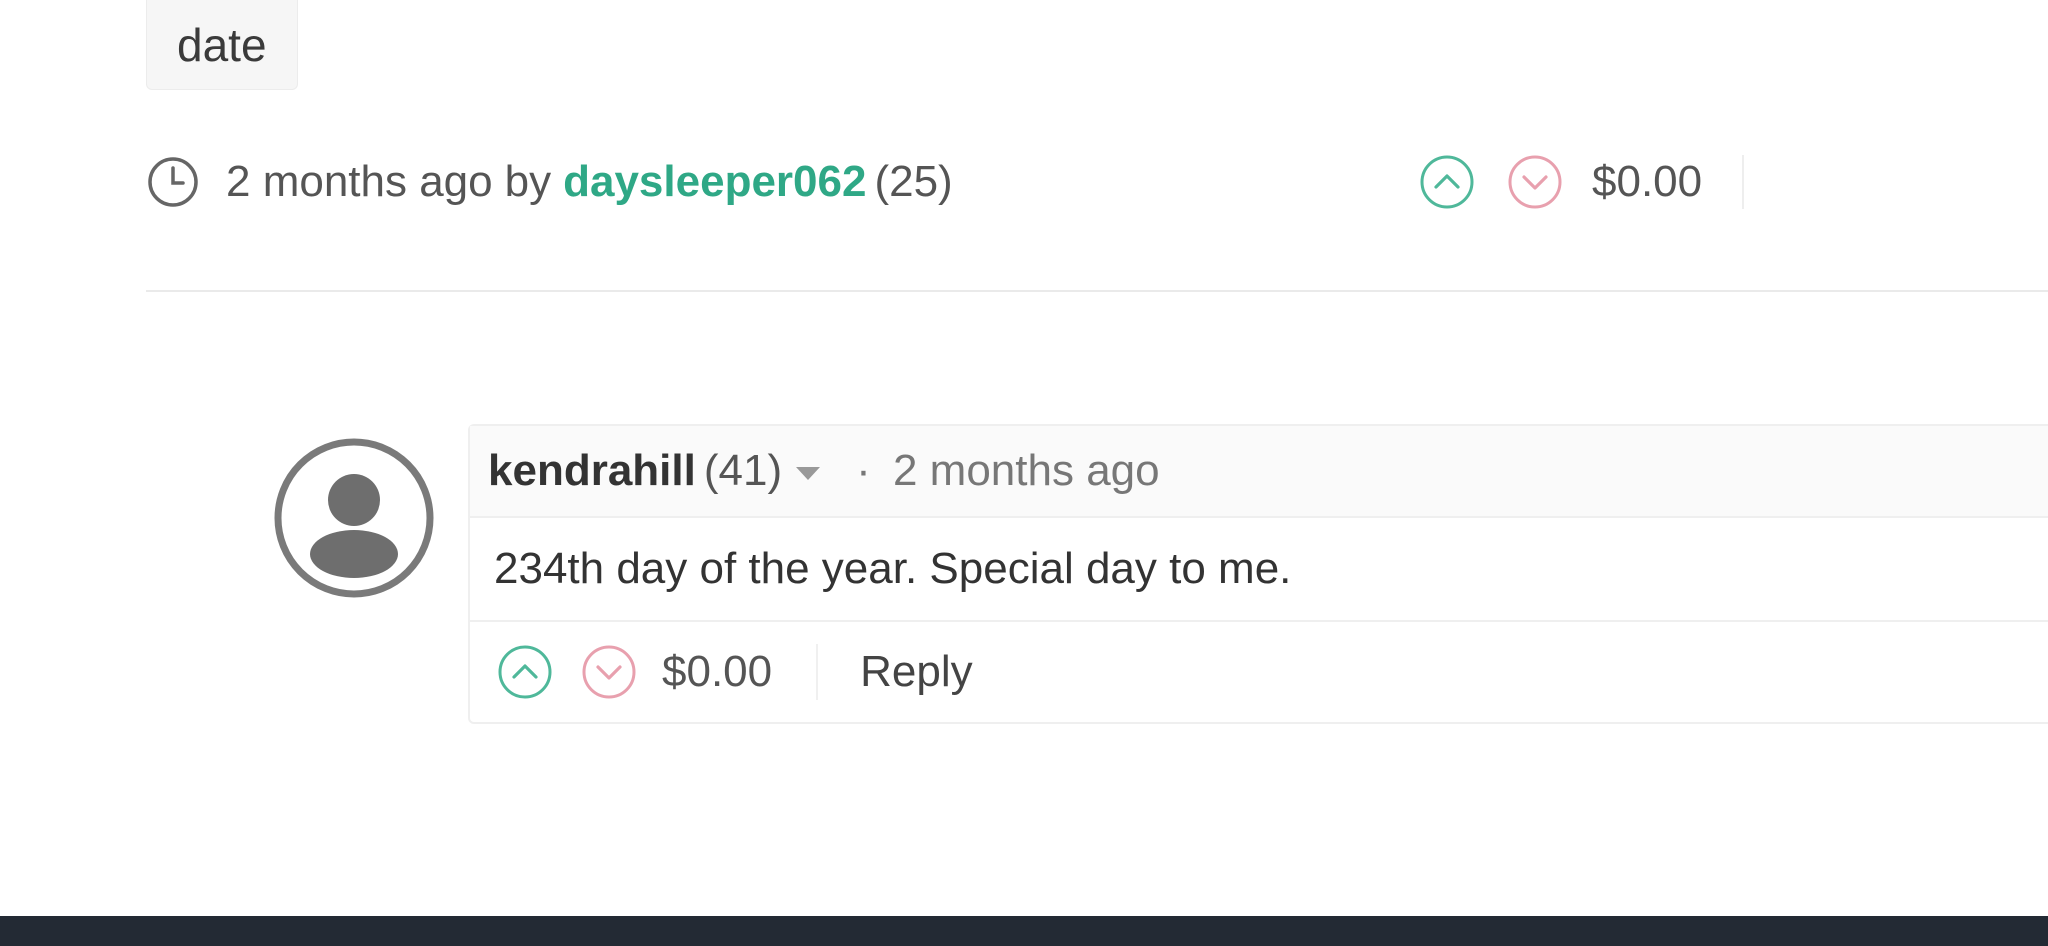  I want to click on avatar, so click(354, 518).